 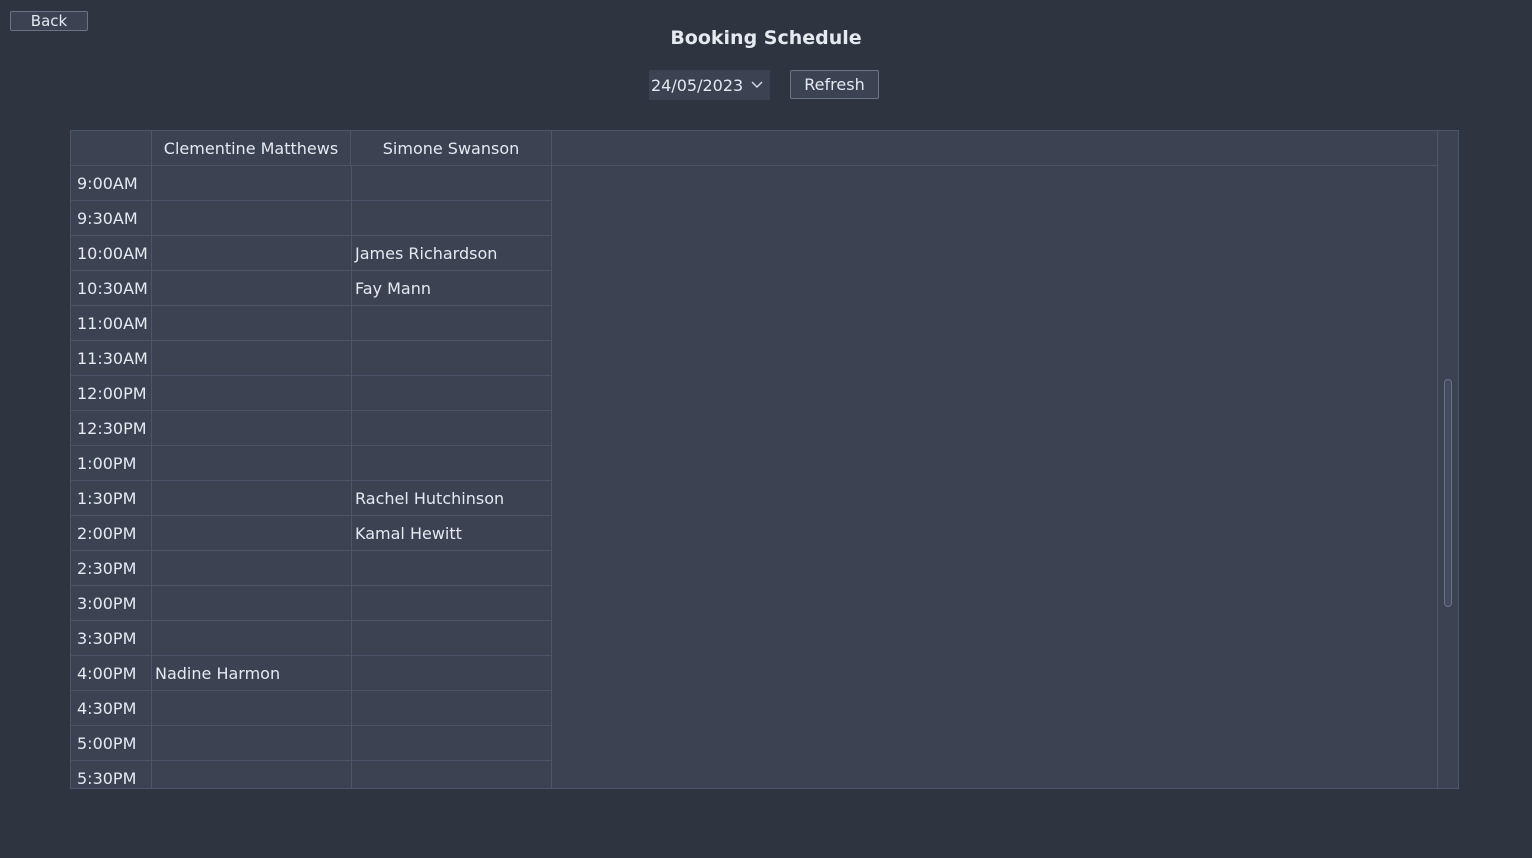 I want to click on date-picker: 24/05/2023, so click(x=709, y=85).